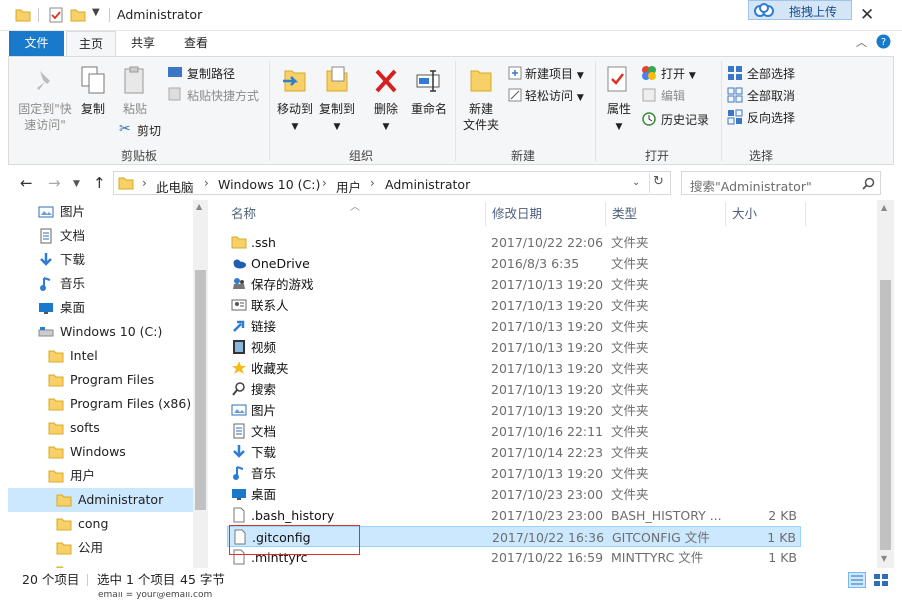  I want to click on breadcrumb-administrator: Administrator, so click(427, 184).